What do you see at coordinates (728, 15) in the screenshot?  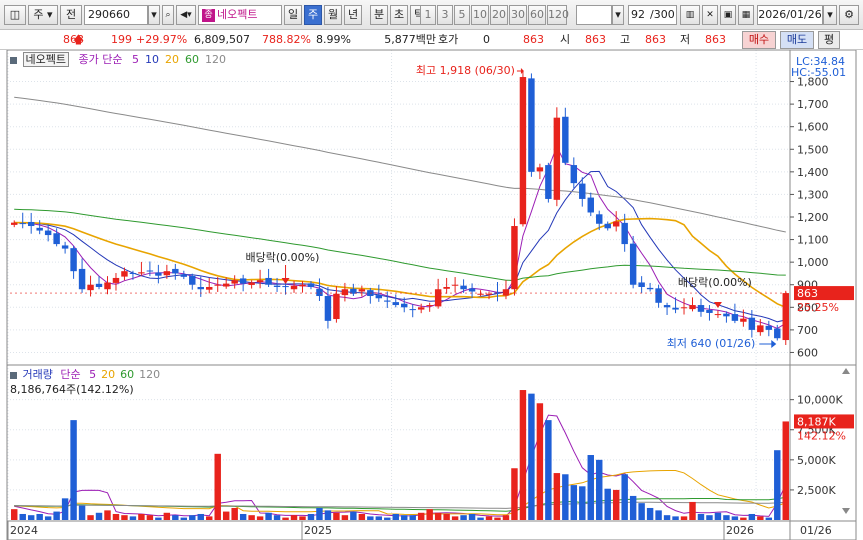 I see `save-icon: ▣` at bounding box center [728, 15].